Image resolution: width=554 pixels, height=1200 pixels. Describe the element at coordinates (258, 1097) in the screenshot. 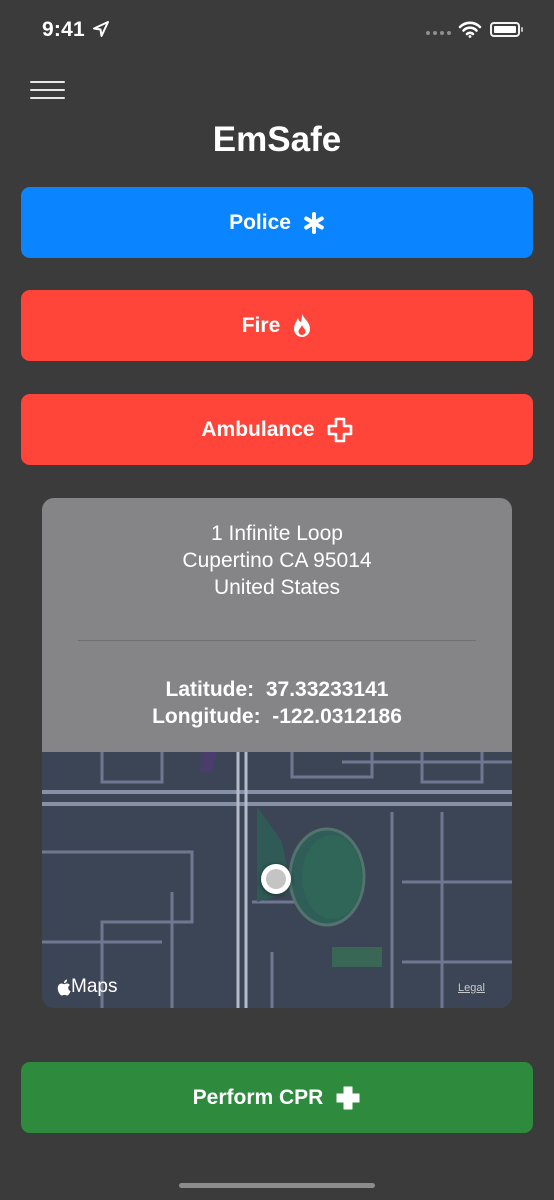

I see `perform-cpr-label: Perform CPR` at that location.